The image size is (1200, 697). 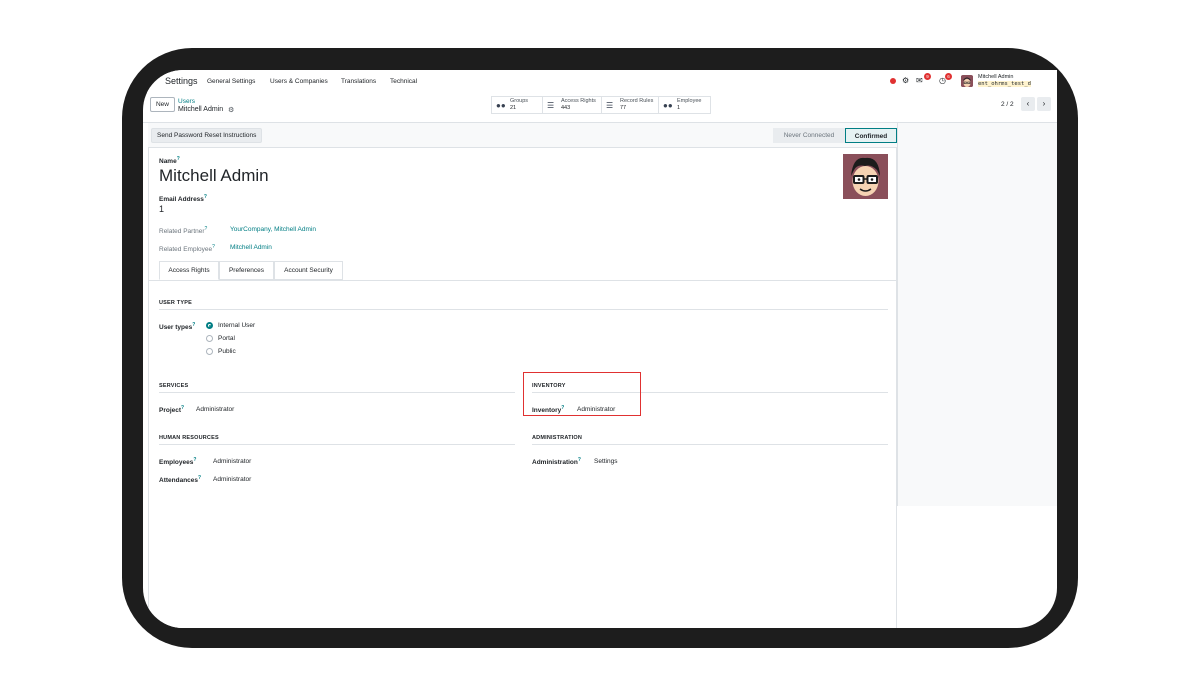 I want to click on tabs-divider, so click(x=523, y=280).